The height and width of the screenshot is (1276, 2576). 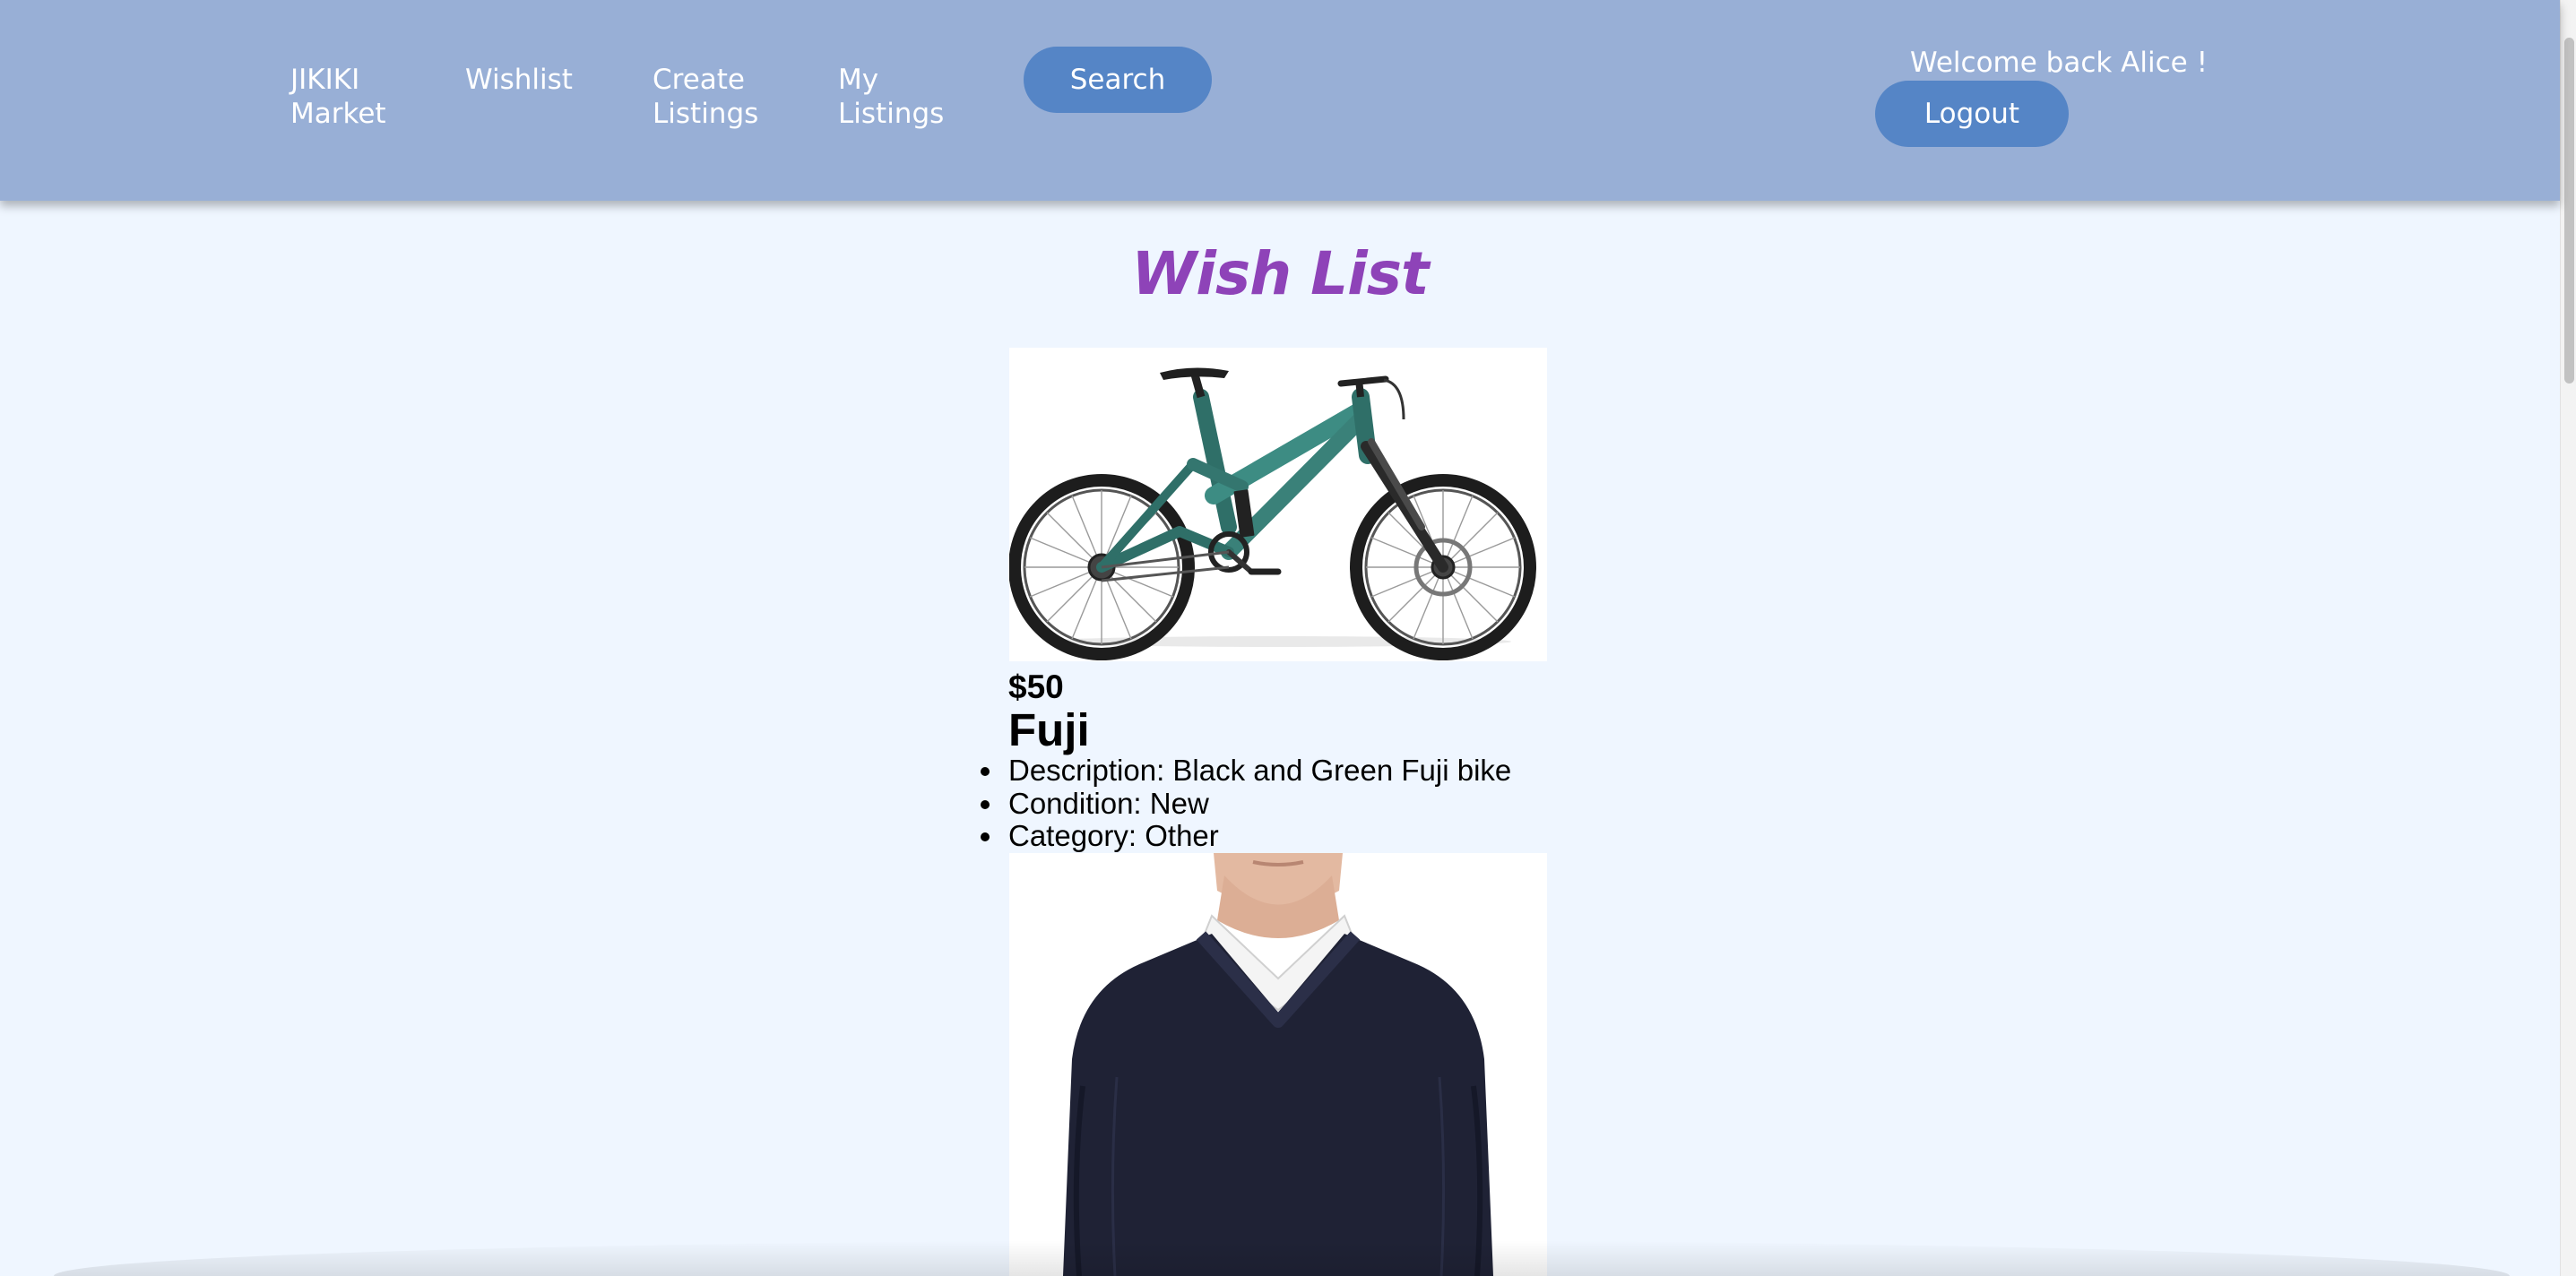 I want to click on nav-create-listings-link: Create Listings, so click(x=705, y=97).